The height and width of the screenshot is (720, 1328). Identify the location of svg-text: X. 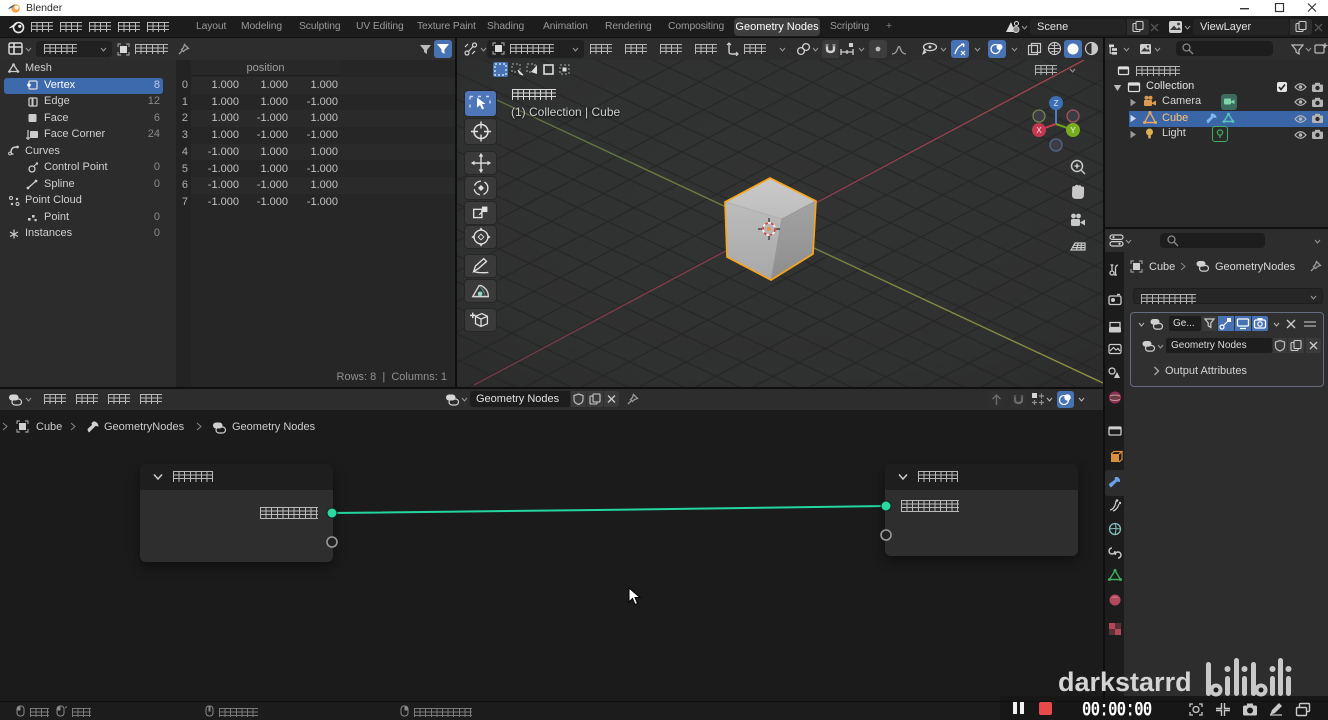
(1039, 130).